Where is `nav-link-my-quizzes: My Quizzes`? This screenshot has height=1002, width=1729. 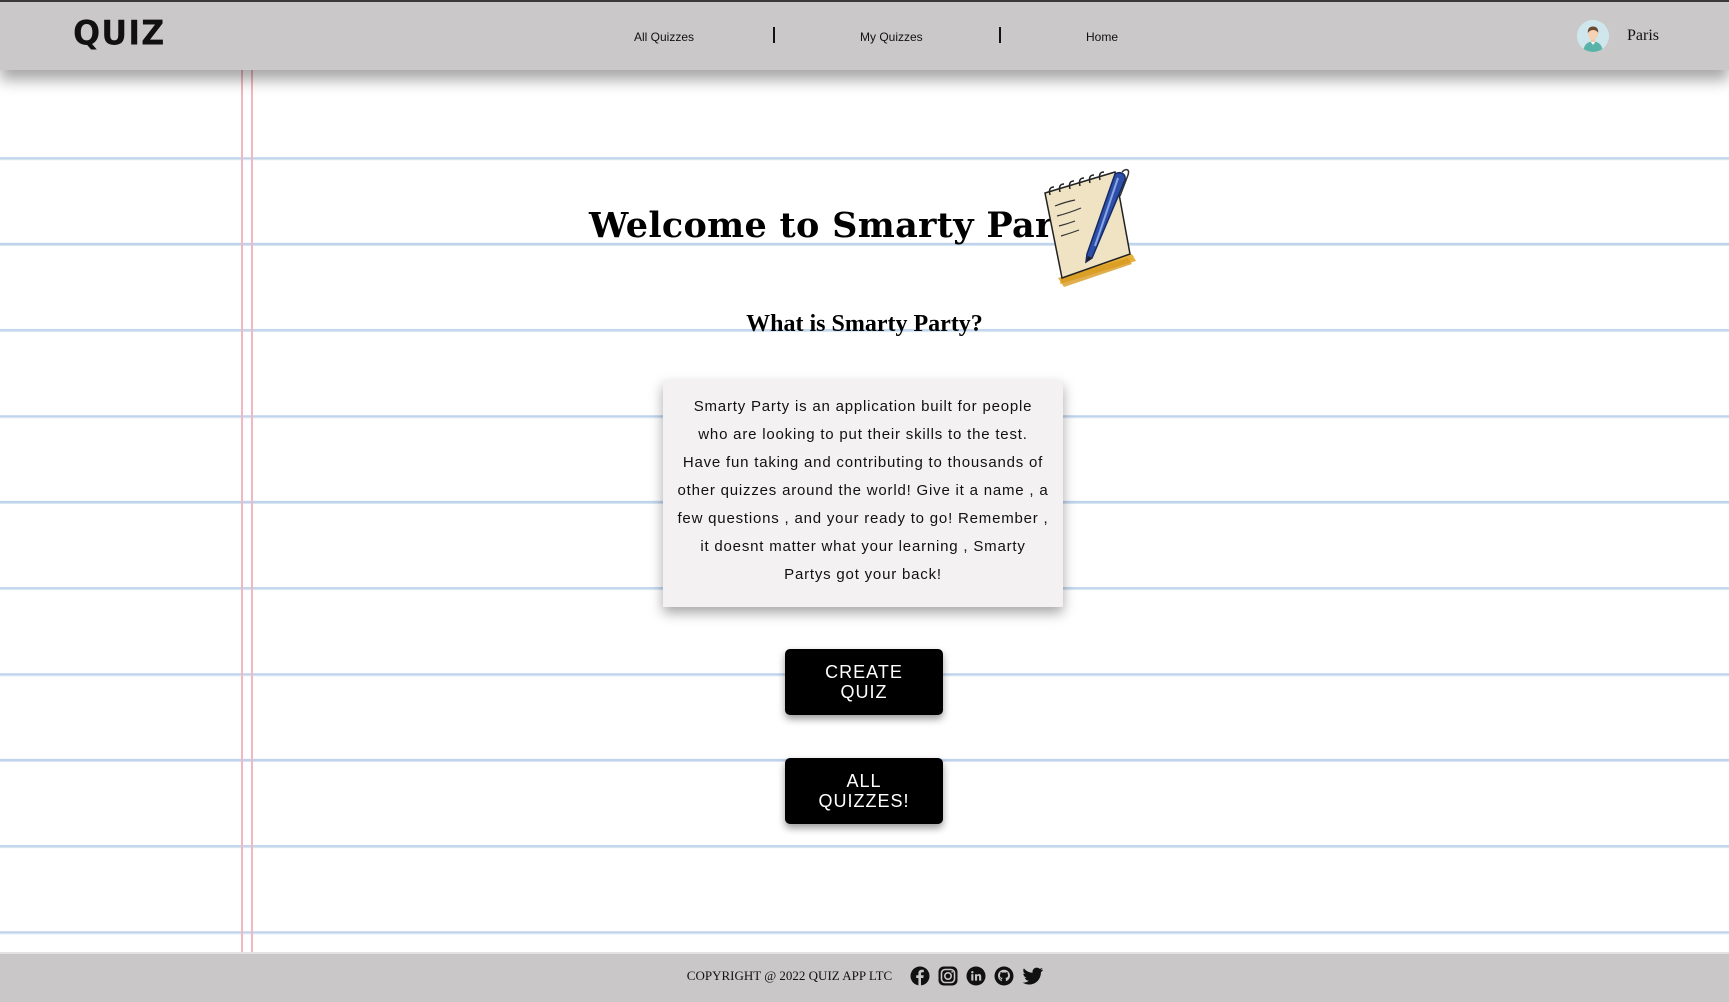 nav-link-my-quizzes: My Quizzes is located at coordinates (891, 37).